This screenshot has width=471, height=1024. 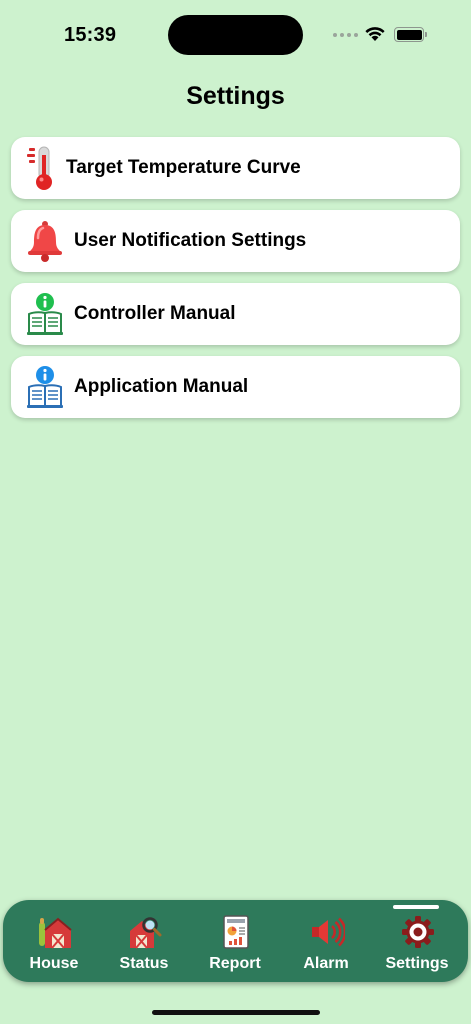 I want to click on menu-item-user-notification-settings: User Notification Settings, so click(x=235, y=241).